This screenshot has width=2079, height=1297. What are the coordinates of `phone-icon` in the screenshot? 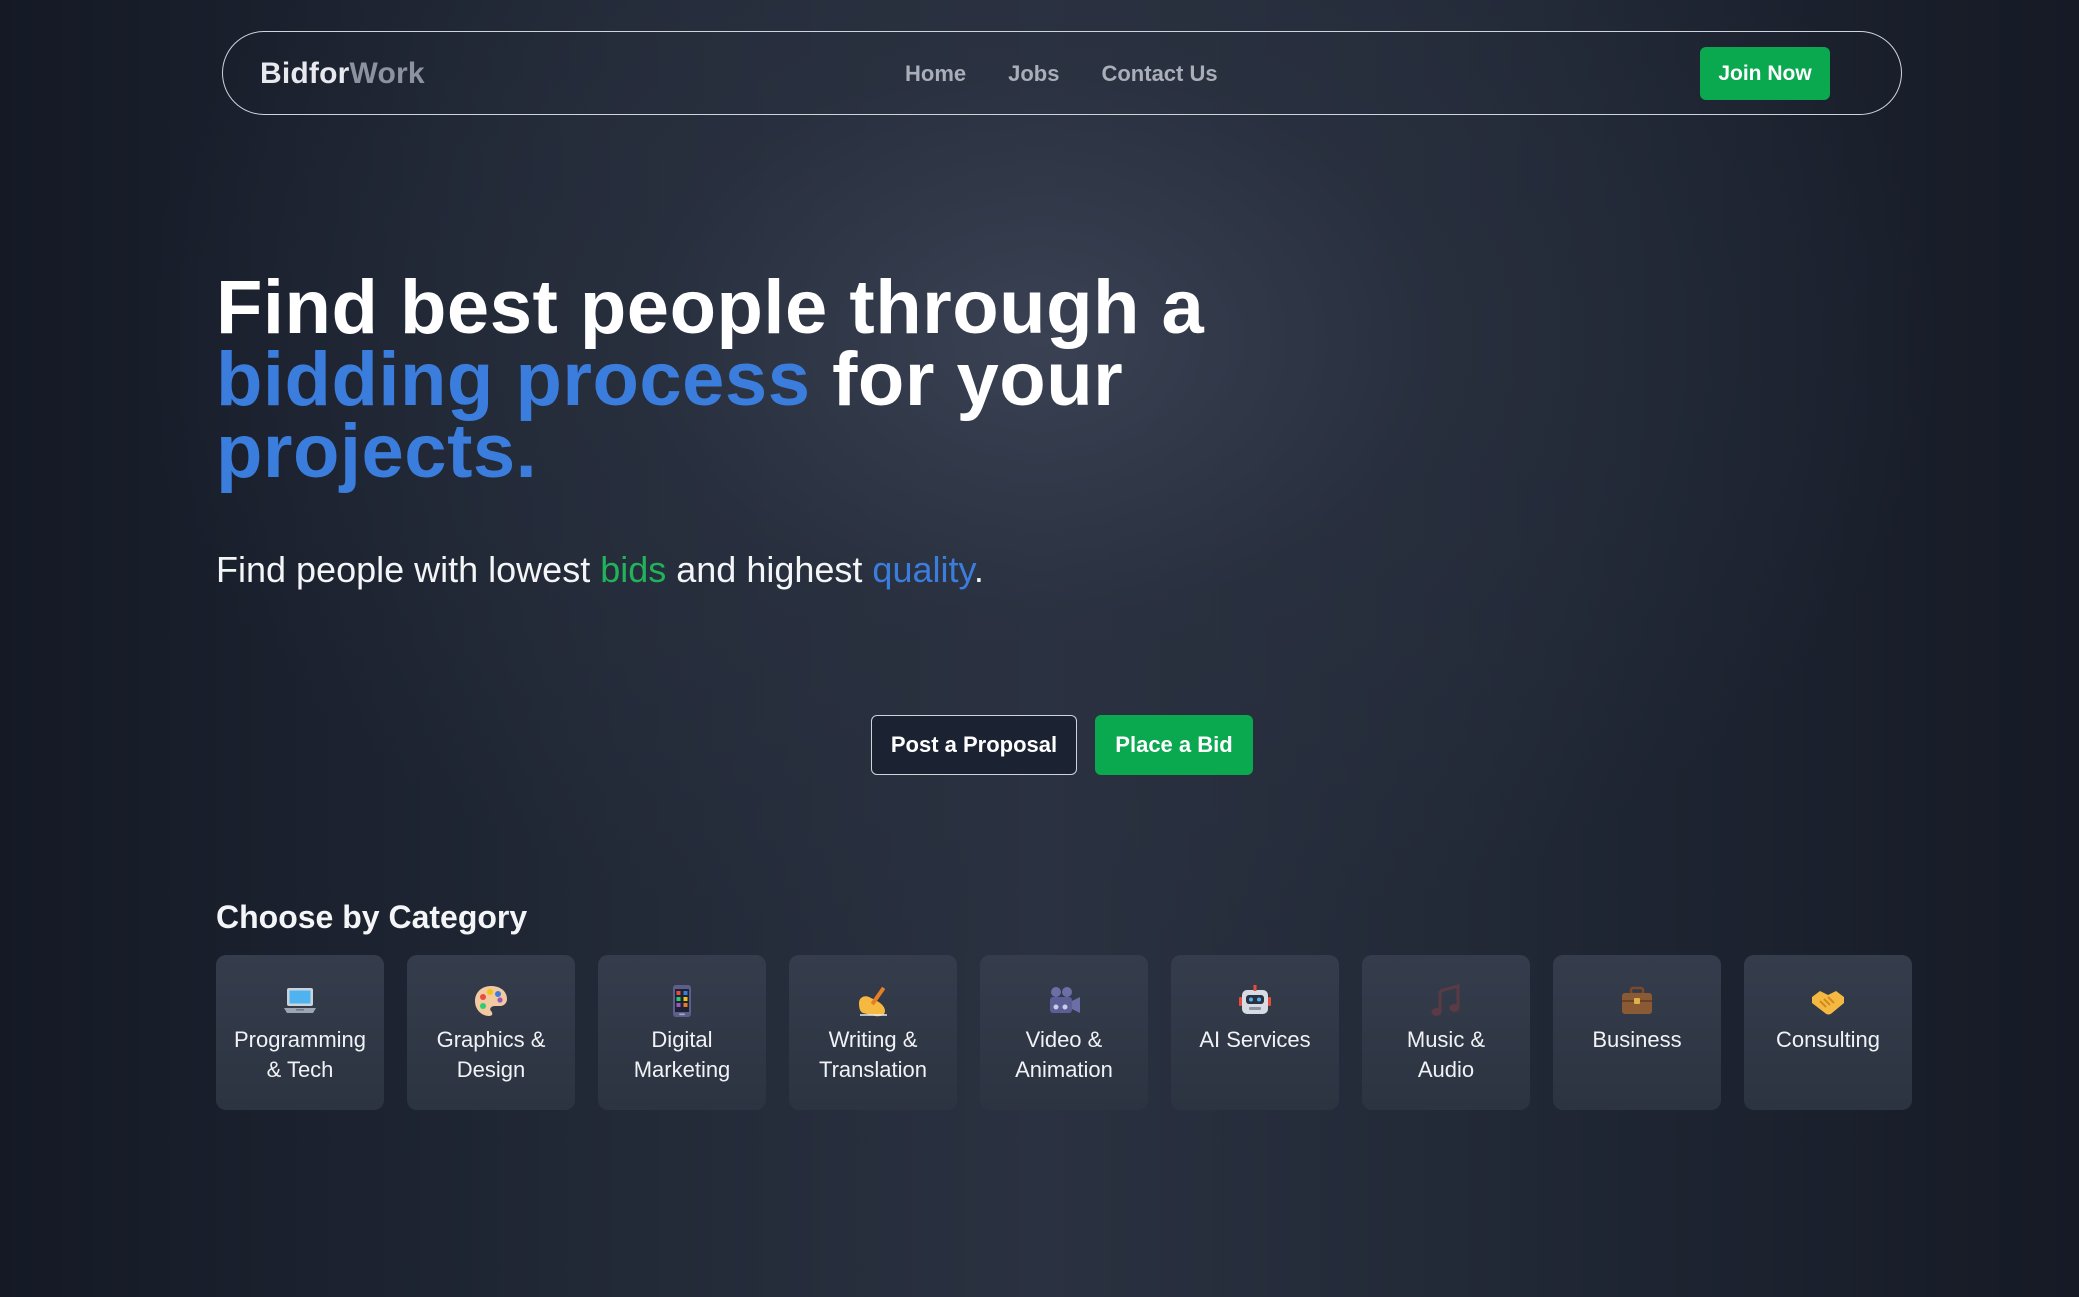 It's located at (682, 1001).